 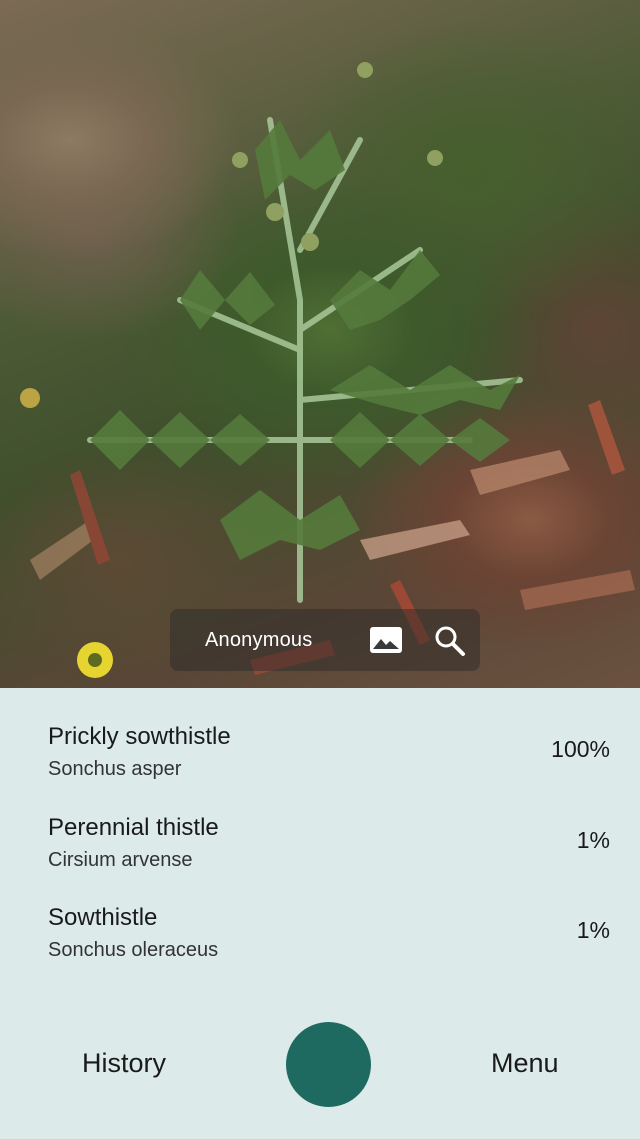 What do you see at coordinates (328, 1064) in the screenshot?
I see `capture-button` at bounding box center [328, 1064].